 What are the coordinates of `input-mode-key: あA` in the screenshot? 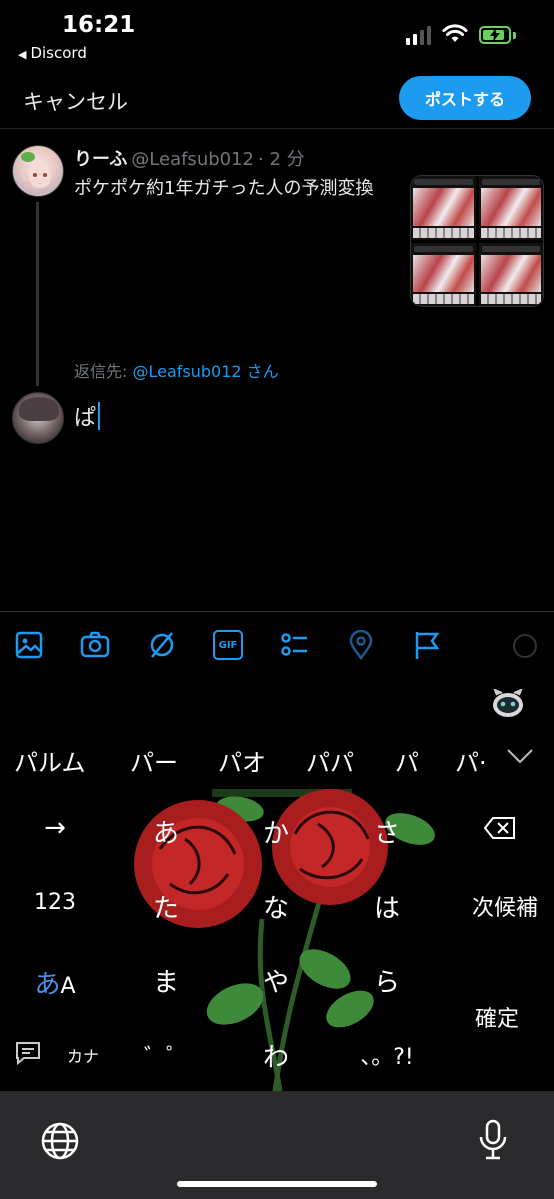 It's located at (55, 982).